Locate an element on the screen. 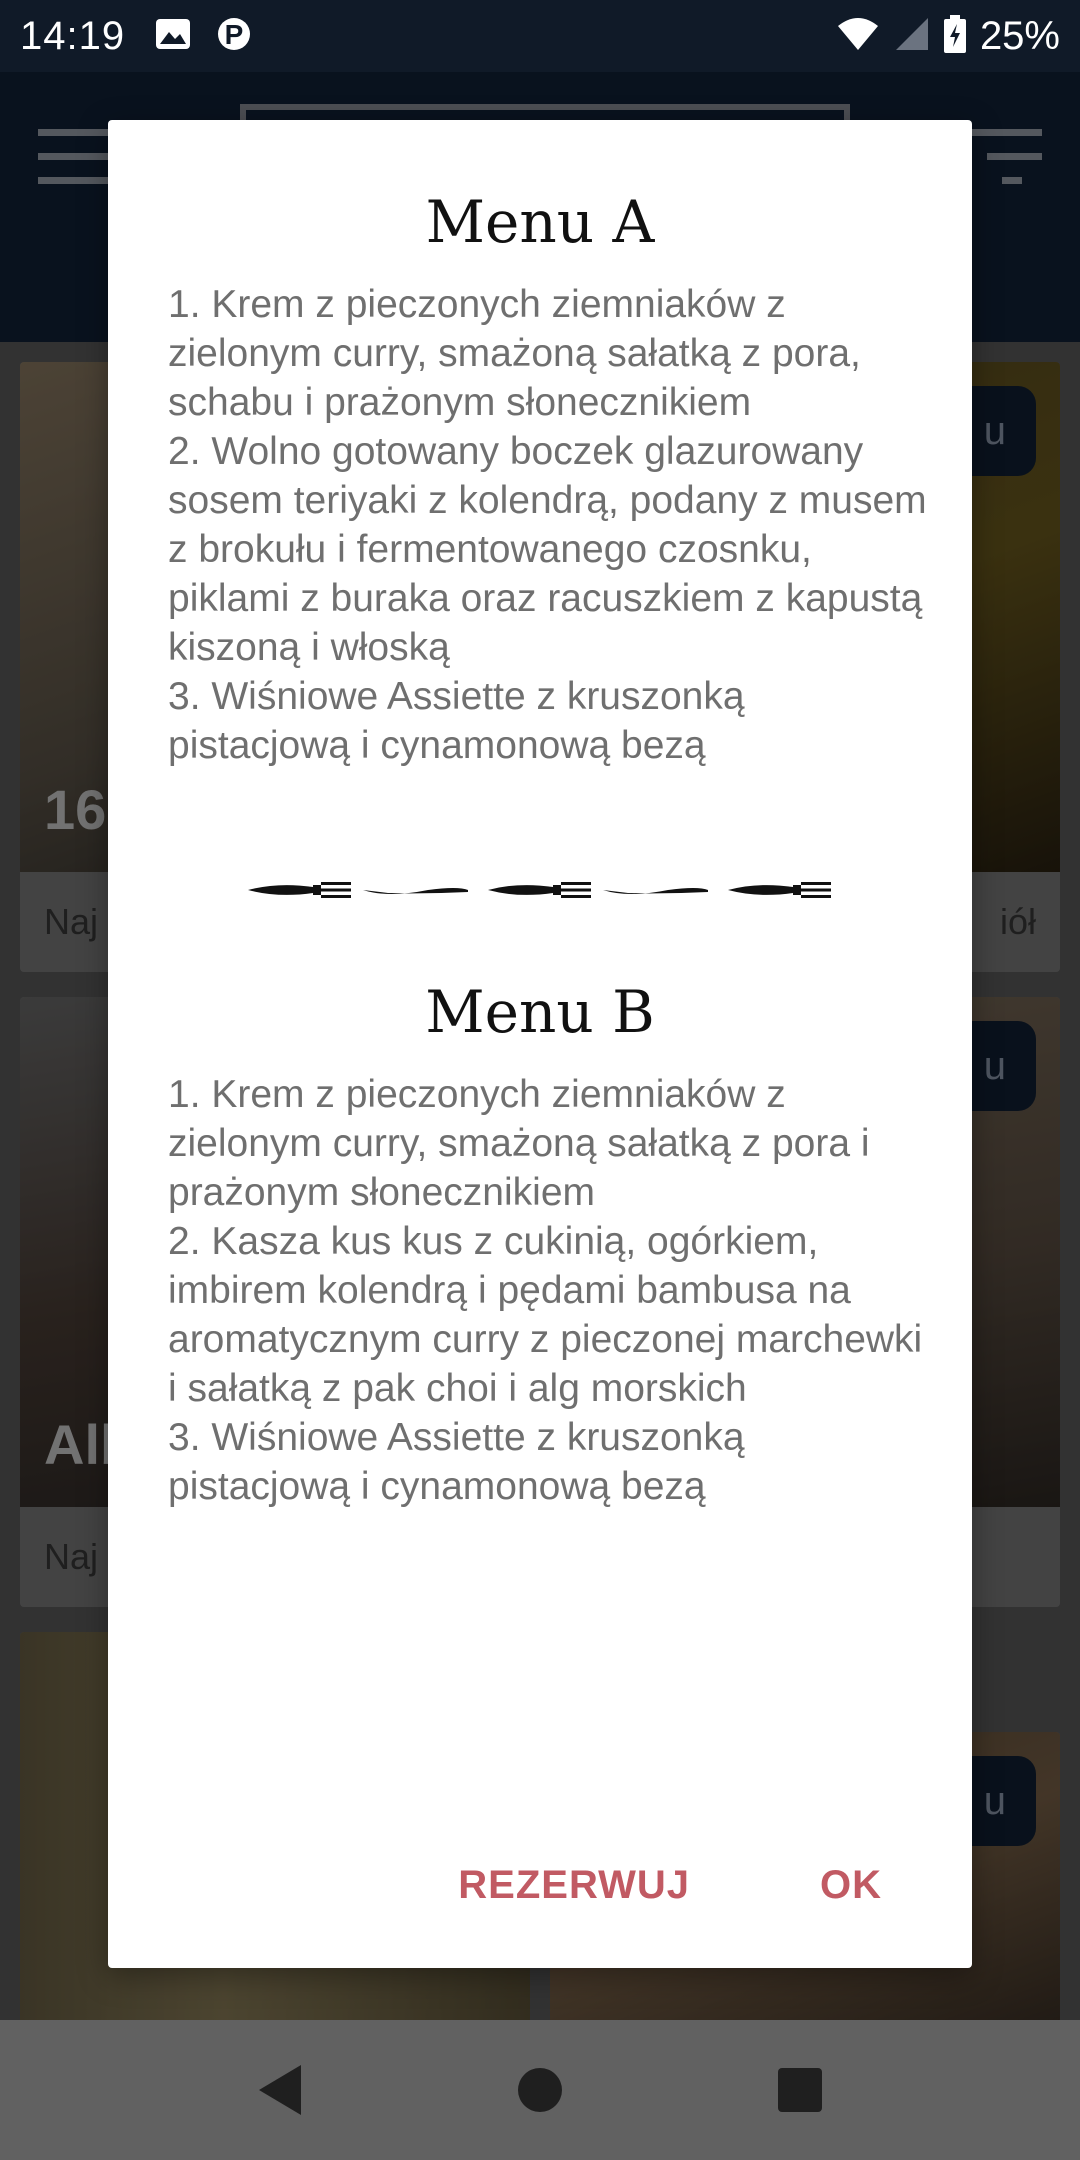 Image resolution: width=1080 pixels, height=2160 pixels. reserve-button: REZERWUJ is located at coordinates (574, 1885).